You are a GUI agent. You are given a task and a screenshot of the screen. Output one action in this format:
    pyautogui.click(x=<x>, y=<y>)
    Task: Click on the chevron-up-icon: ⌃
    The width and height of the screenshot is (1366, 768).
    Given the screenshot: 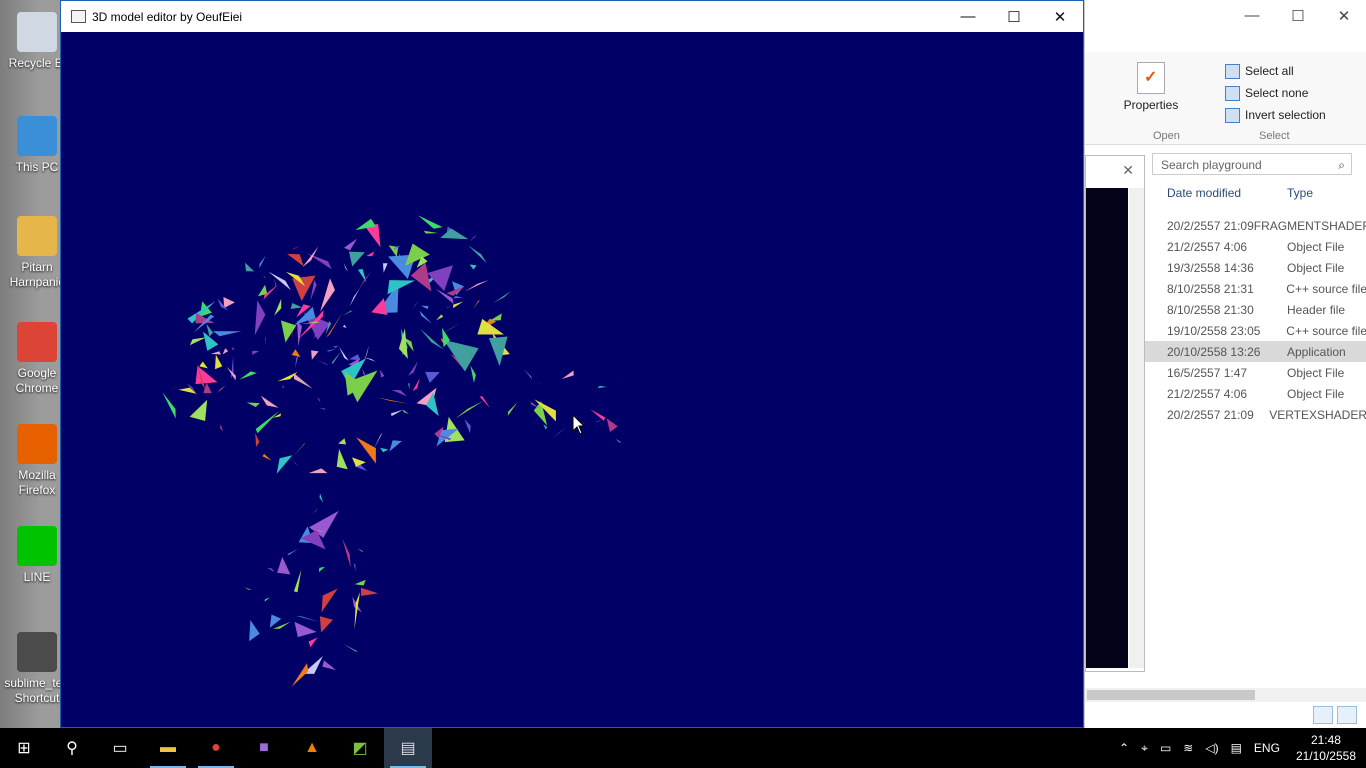 What is the action you would take?
    pyautogui.click(x=1124, y=748)
    